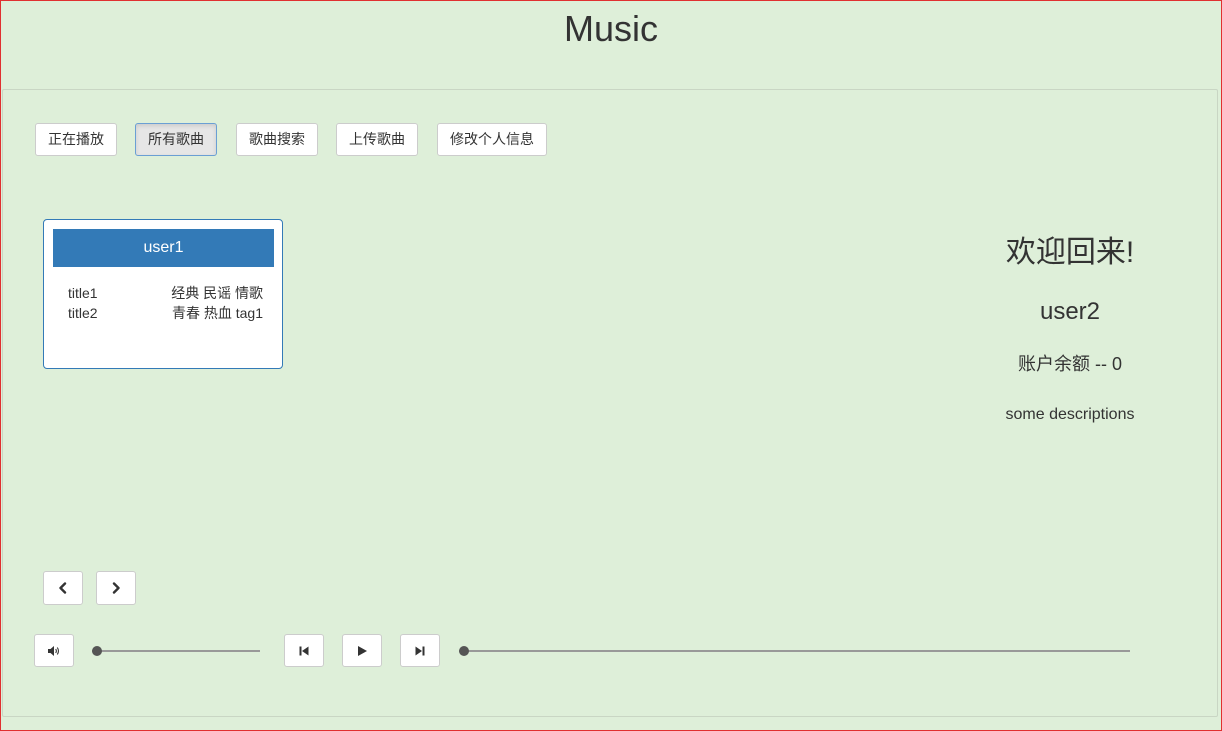  What do you see at coordinates (610, 28) in the screenshot?
I see `page-title: Music` at bounding box center [610, 28].